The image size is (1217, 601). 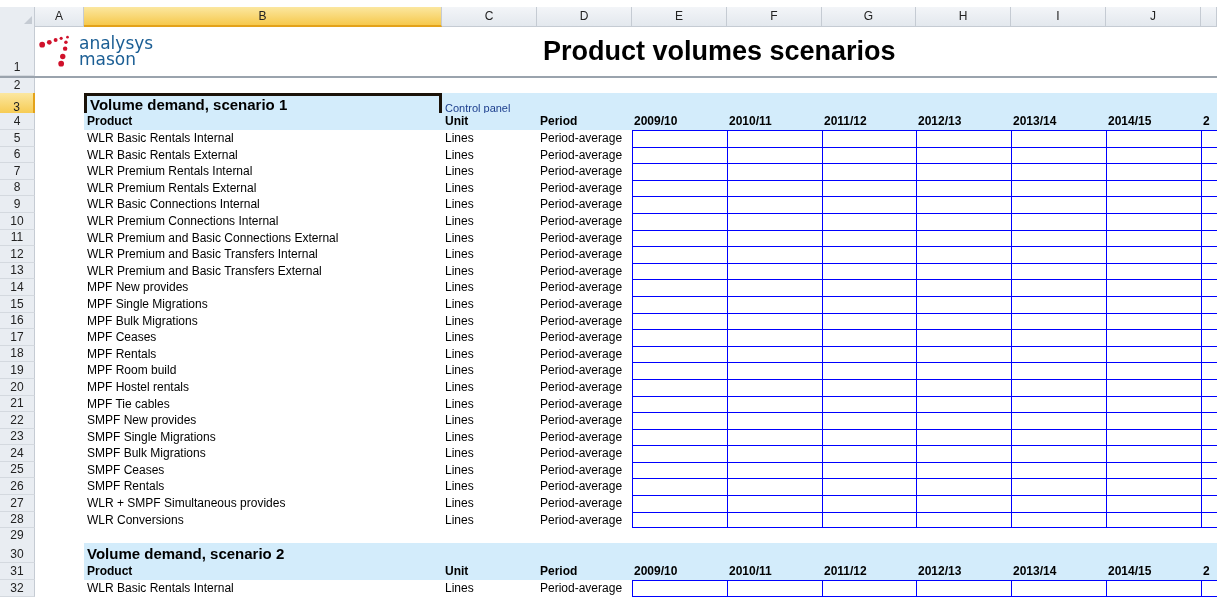 I want to click on column-header: H, so click(x=963, y=17).